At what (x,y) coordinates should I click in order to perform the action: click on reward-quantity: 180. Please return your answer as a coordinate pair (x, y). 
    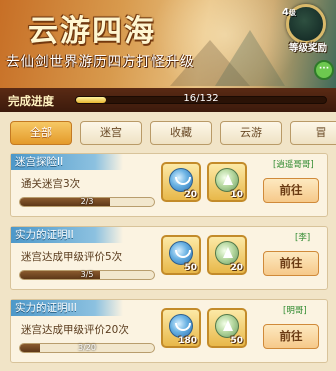
    Looking at the image, I should click on (187, 341).